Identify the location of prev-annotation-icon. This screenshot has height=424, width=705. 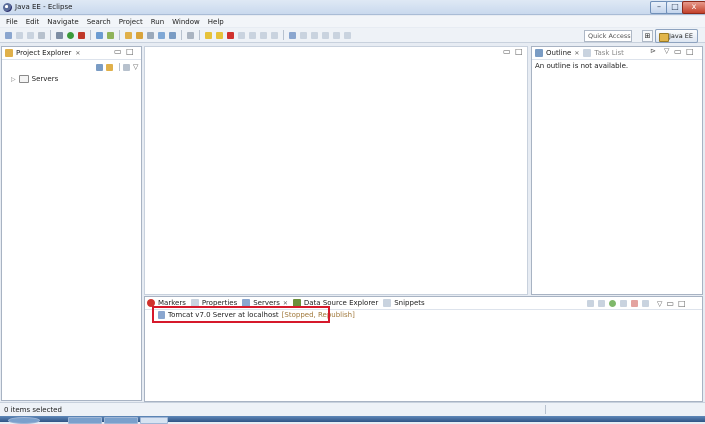
(325, 35).